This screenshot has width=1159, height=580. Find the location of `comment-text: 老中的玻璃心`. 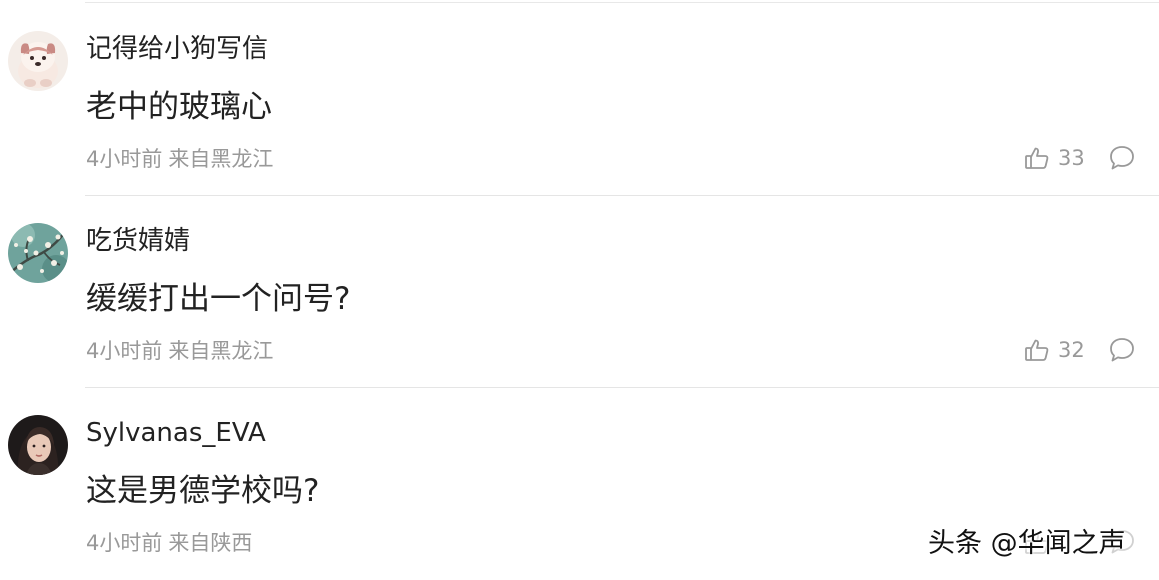

comment-text: 老中的玻璃心 is located at coordinates (179, 107).